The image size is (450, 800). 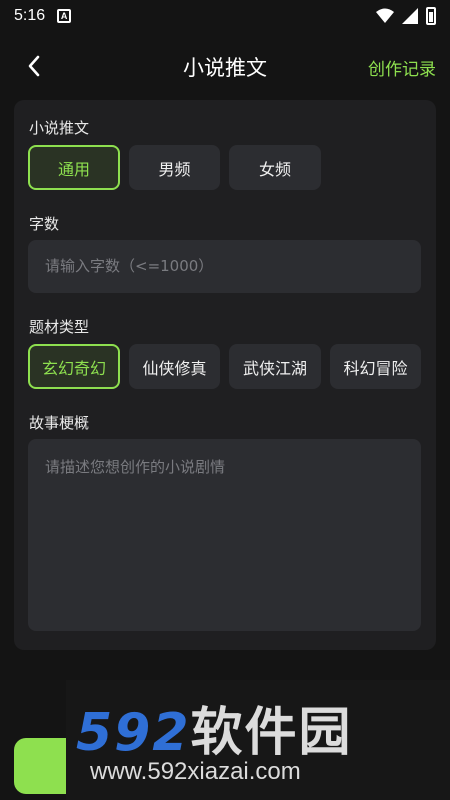 What do you see at coordinates (74, 167) in the screenshot?
I see `category-option-general: 通用` at bounding box center [74, 167].